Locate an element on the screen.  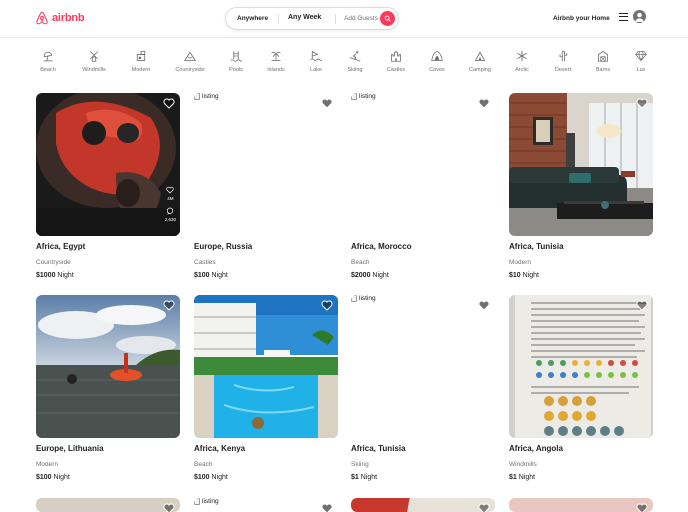
category-modern: Modern is located at coordinates (141, 61).